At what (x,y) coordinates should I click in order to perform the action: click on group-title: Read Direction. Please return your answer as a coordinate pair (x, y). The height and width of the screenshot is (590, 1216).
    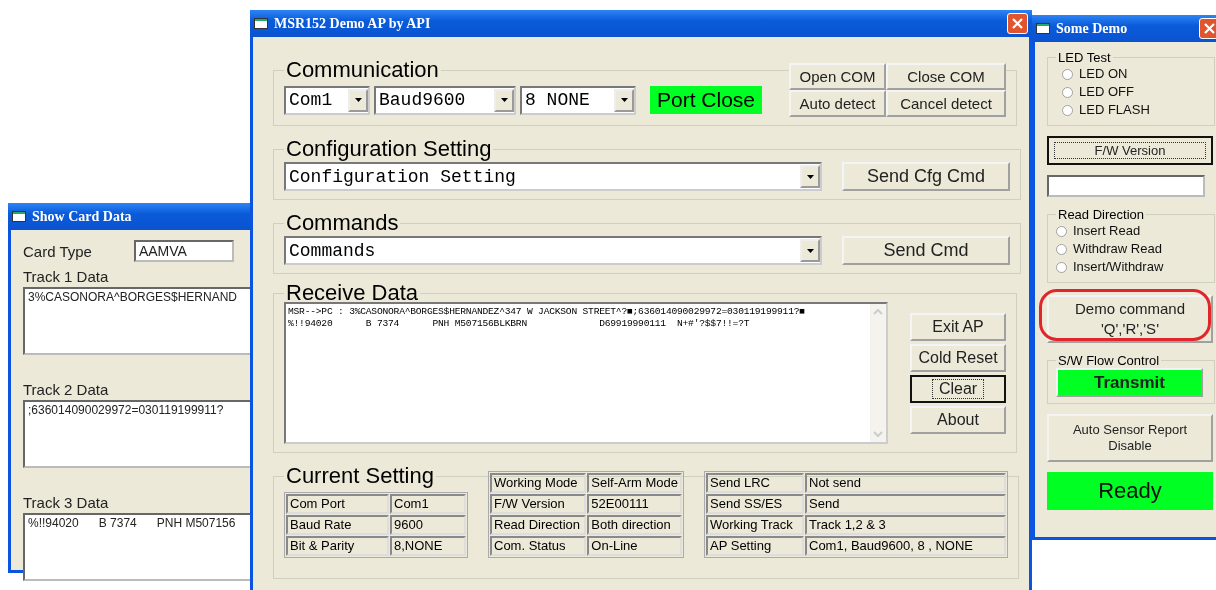
    Looking at the image, I should click on (1101, 214).